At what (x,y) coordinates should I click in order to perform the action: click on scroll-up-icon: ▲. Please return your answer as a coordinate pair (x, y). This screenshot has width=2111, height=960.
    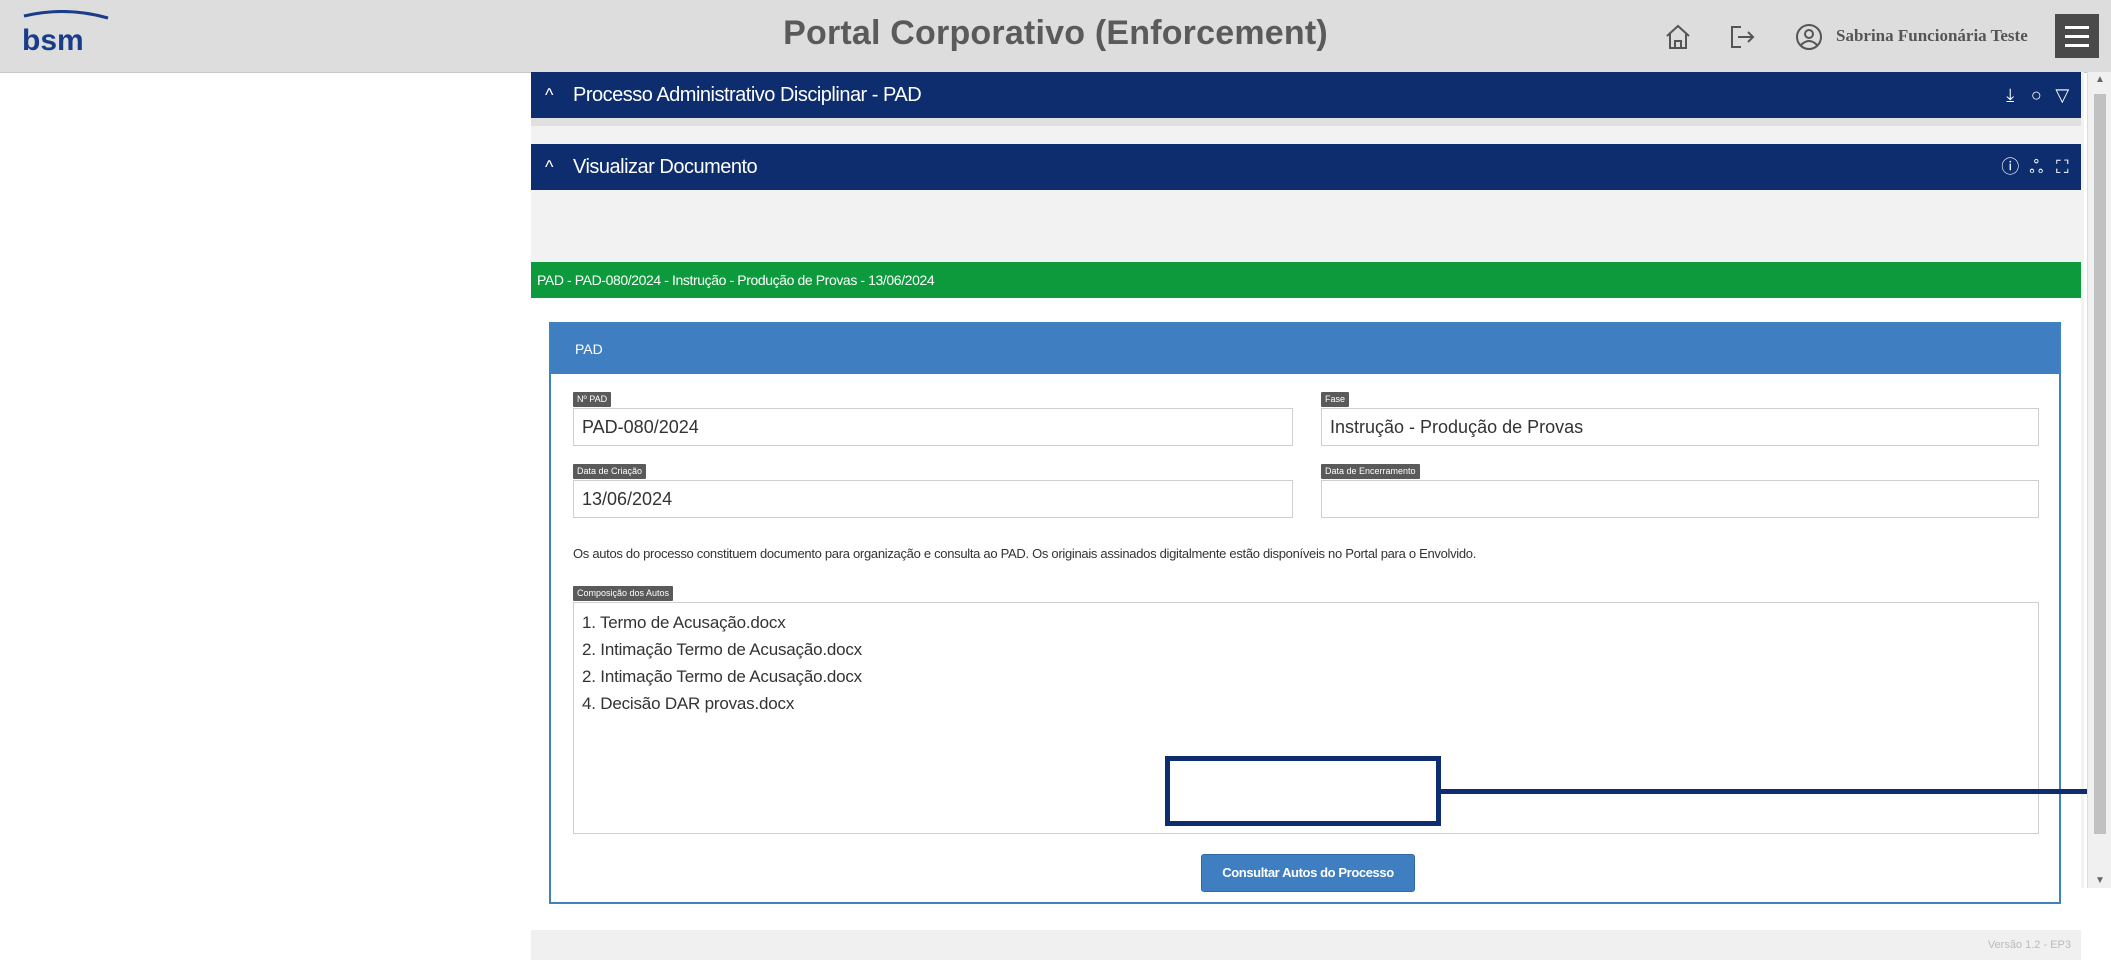
    Looking at the image, I should click on (2099, 79).